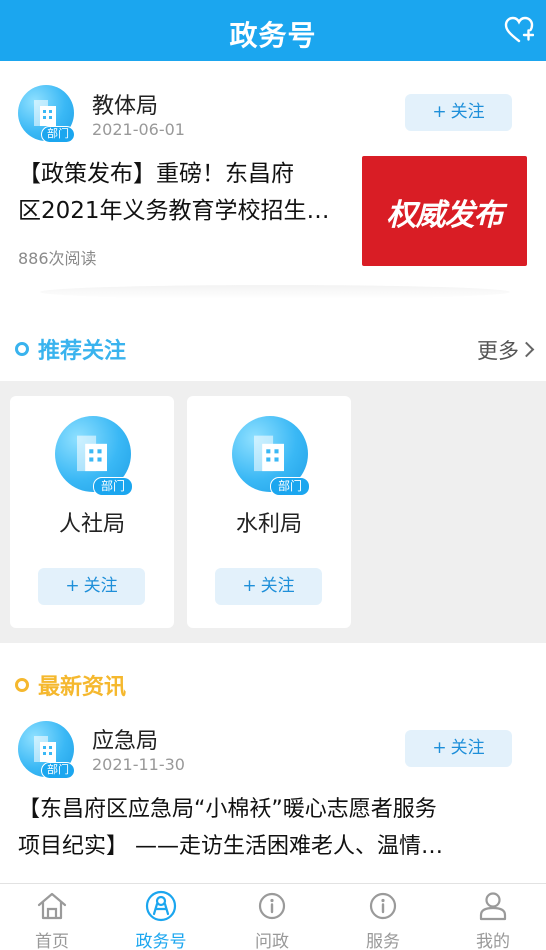 The image size is (546, 950). I want to click on more-link: 更多, so click(506, 350).